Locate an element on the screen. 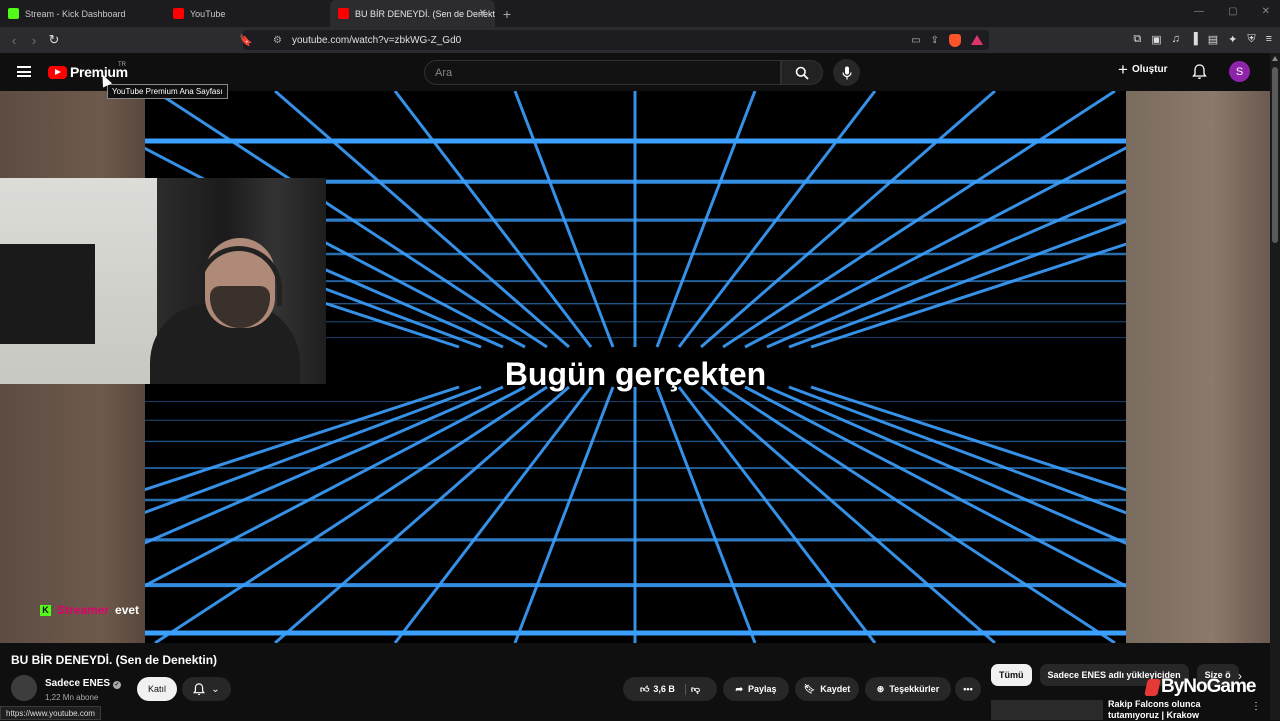  share-page-icon: ⇪ is located at coordinates (935, 40).